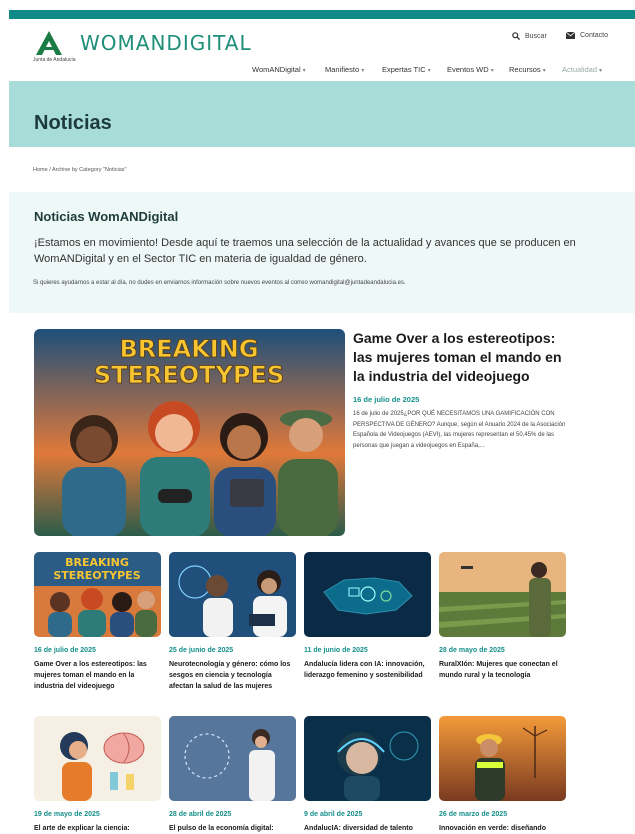 The width and height of the screenshot is (635, 834). Describe the element at coordinates (166, 43) in the screenshot. I see `brand-wordmark: WOMANDIGITAL` at that location.